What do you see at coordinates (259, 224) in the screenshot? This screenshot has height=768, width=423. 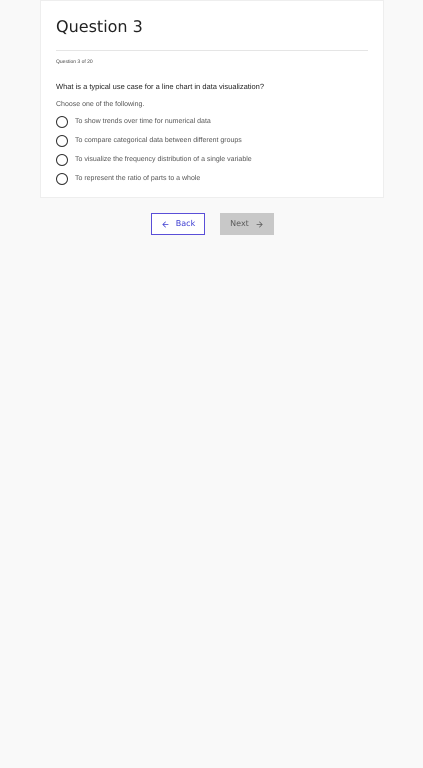 I see `arrow-right-icon` at bounding box center [259, 224].